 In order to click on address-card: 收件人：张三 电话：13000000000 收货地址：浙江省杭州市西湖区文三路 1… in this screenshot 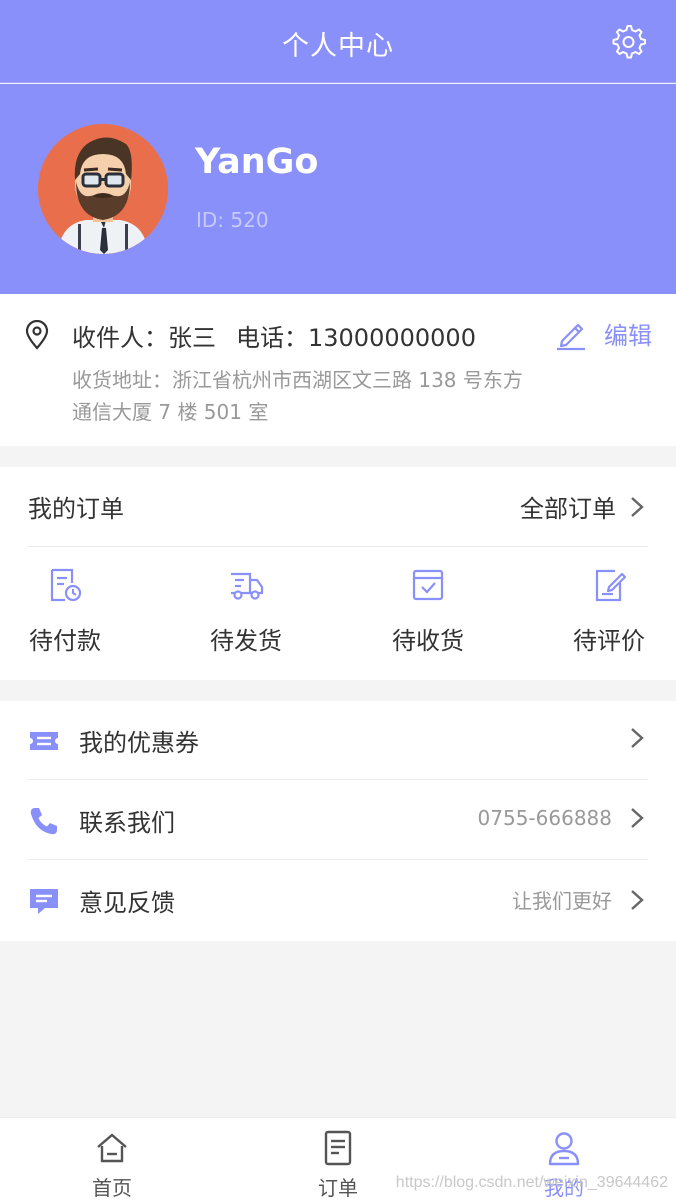, I will do `click(338, 370)`.